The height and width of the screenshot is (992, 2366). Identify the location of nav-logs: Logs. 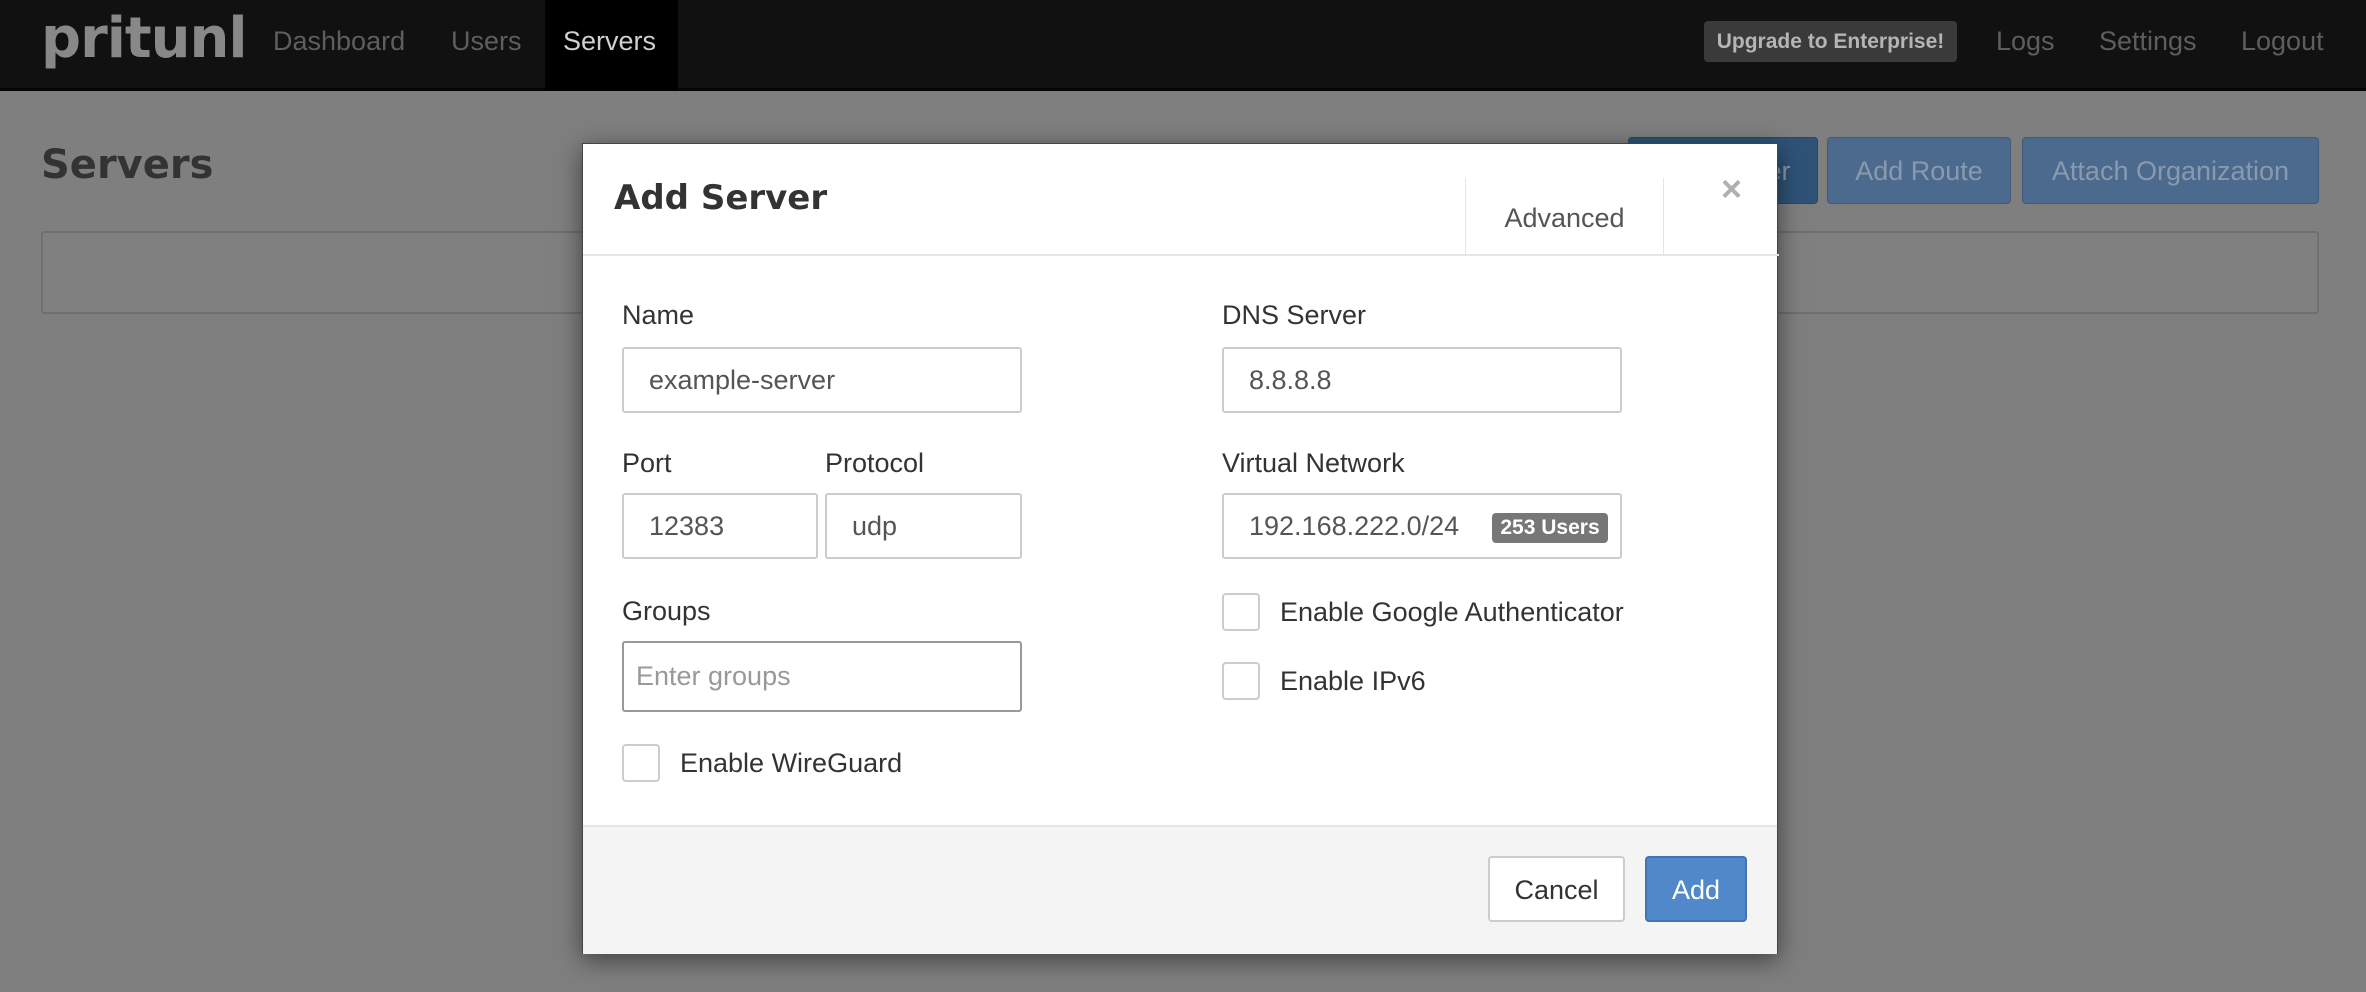
(2025, 41).